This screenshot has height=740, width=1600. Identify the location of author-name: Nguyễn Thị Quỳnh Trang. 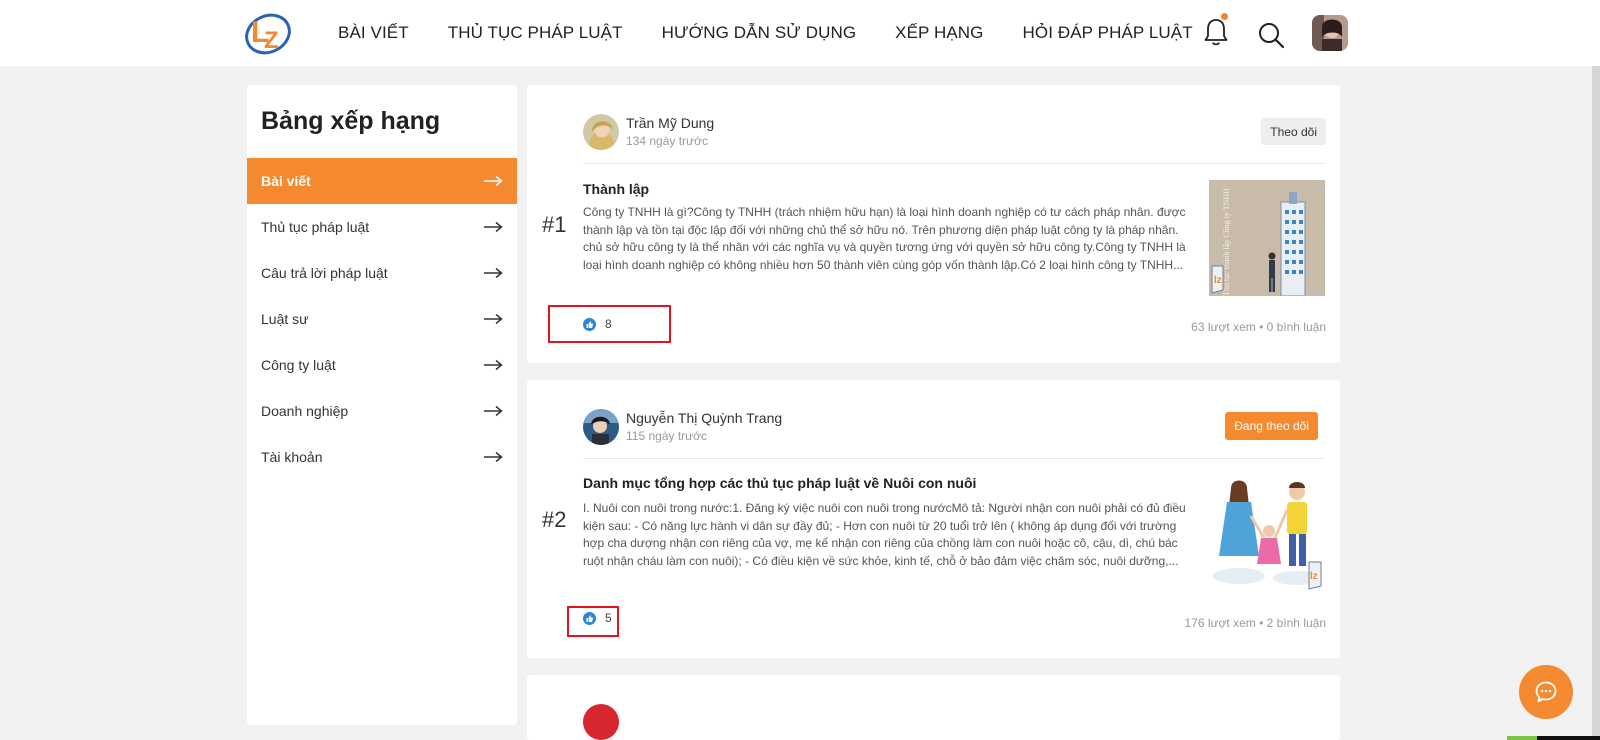
(704, 418).